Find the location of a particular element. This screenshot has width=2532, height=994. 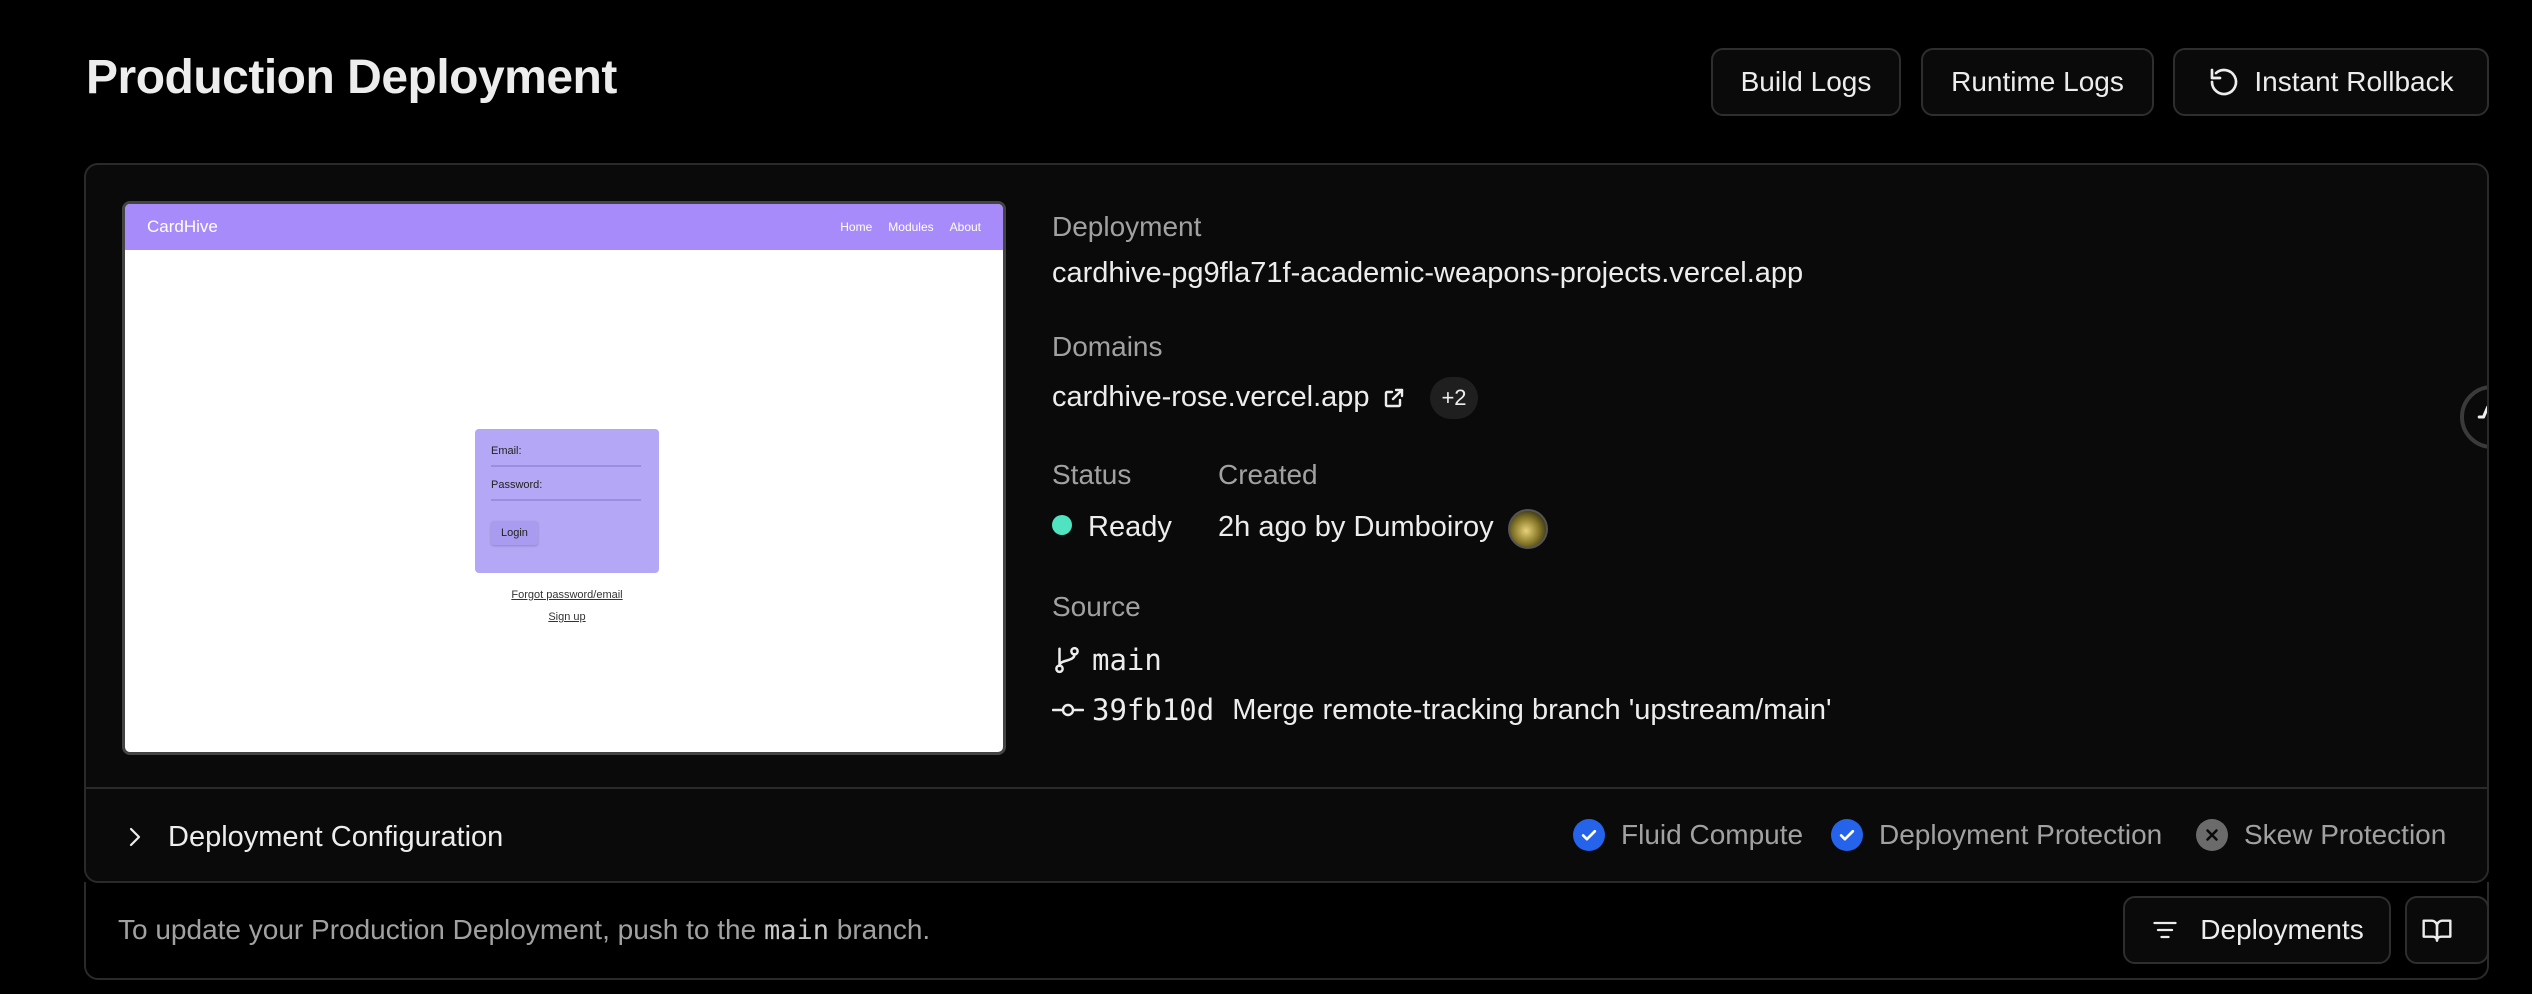

source-label: Source is located at coordinates (1096, 606).